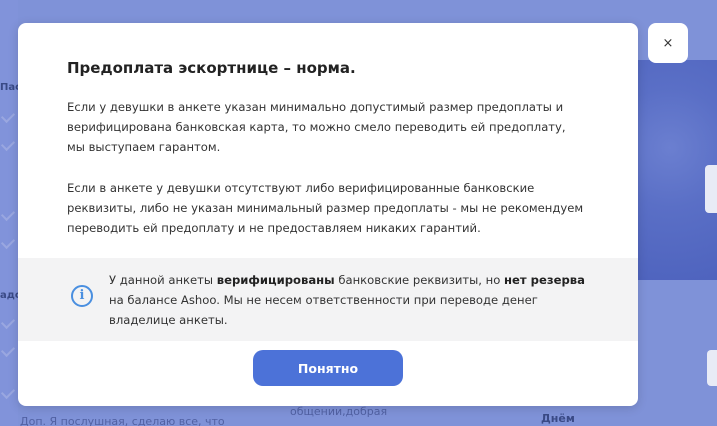 This screenshot has width=717, height=426. Describe the element at coordinates (82, 296) in the screenshot. I see `info-icon: i` at that location.